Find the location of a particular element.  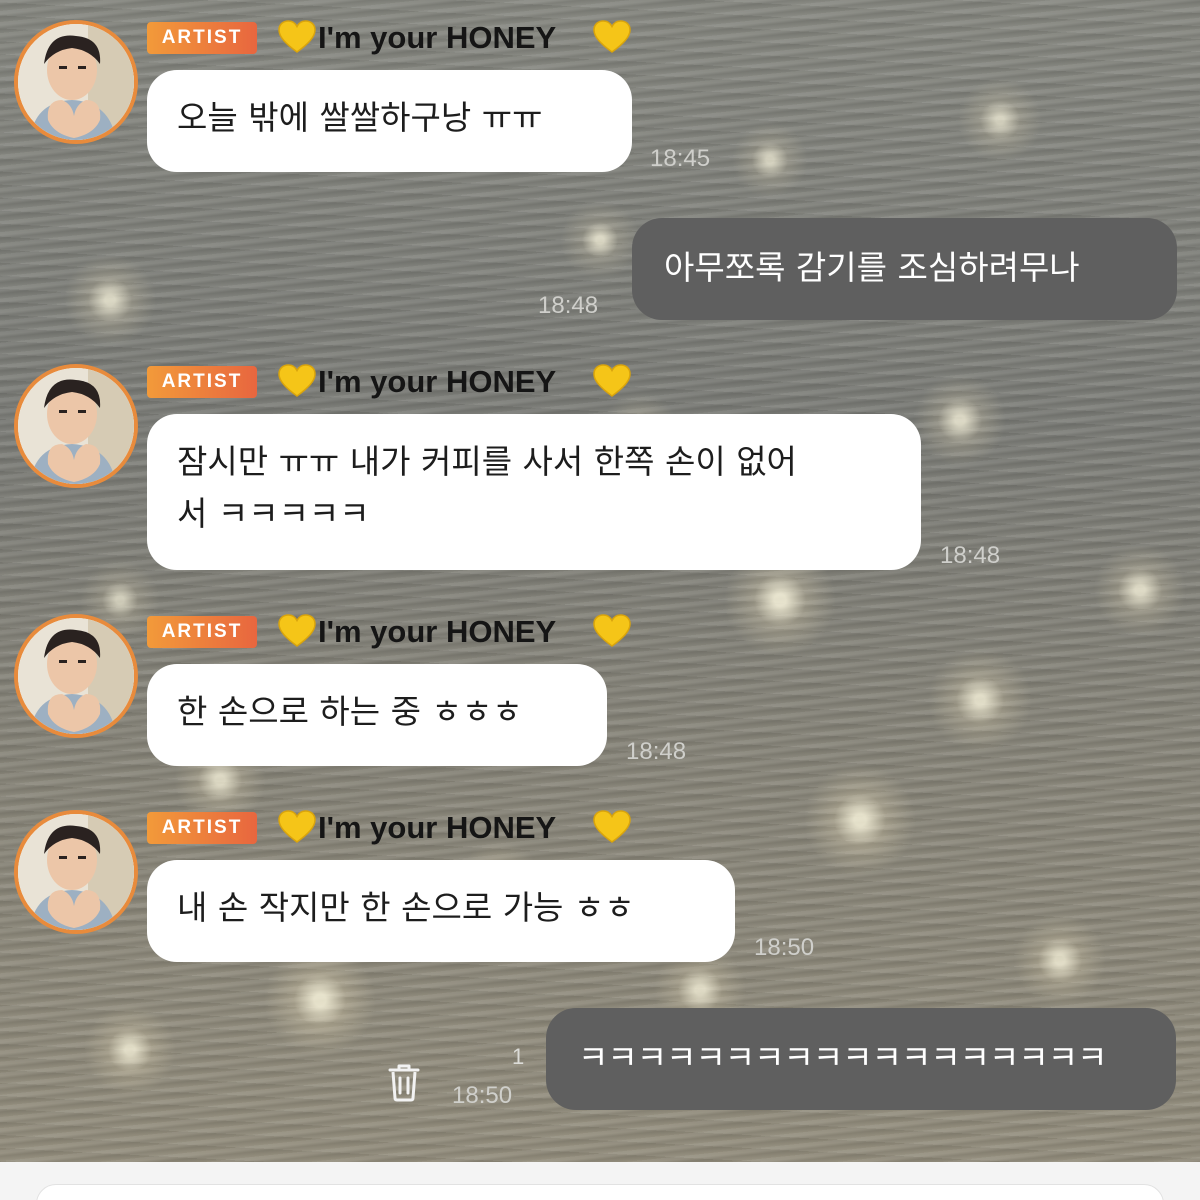

message-time: 18:45 is located at coordinates (680, 158).